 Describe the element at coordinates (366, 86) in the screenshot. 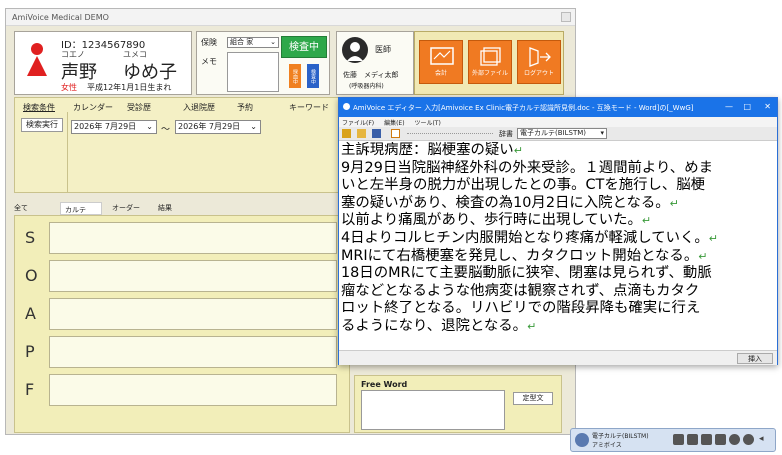

I see `doctor-dept: (呼吸器内科)` at that location.